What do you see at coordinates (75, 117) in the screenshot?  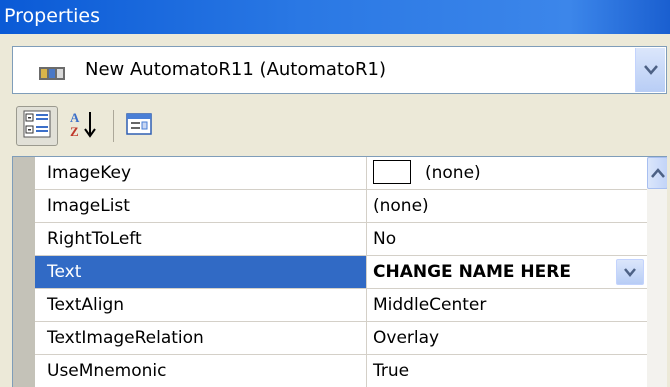 I see `svg-text: A` at bounding box center [75, 117].